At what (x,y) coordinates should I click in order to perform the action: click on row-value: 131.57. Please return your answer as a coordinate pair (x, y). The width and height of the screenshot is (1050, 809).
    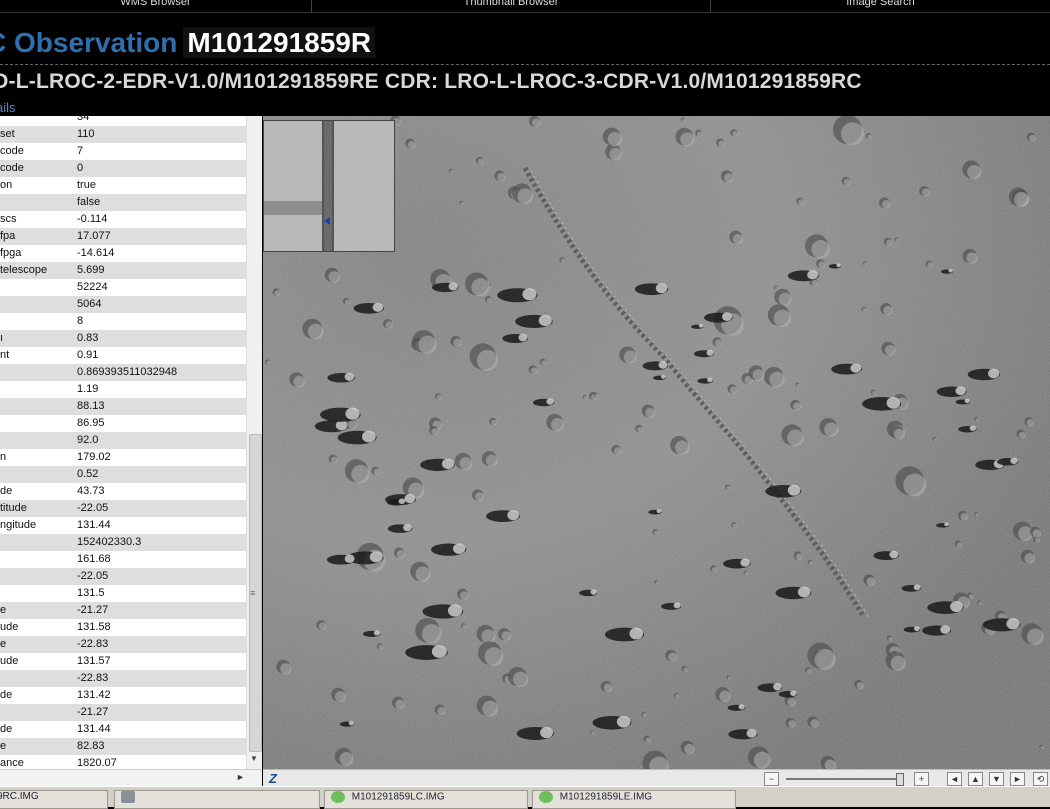
    Looking at the image, I should click on (94, 661).